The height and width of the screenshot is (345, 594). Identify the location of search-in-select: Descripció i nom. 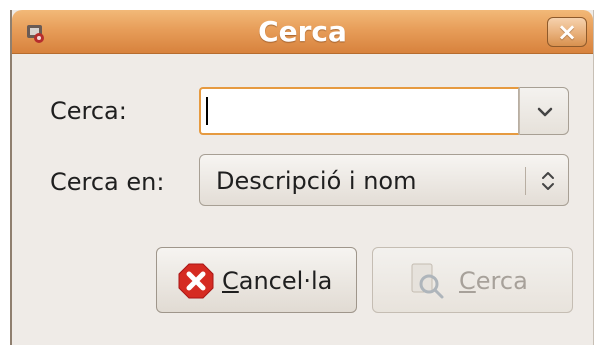
(384, 180).